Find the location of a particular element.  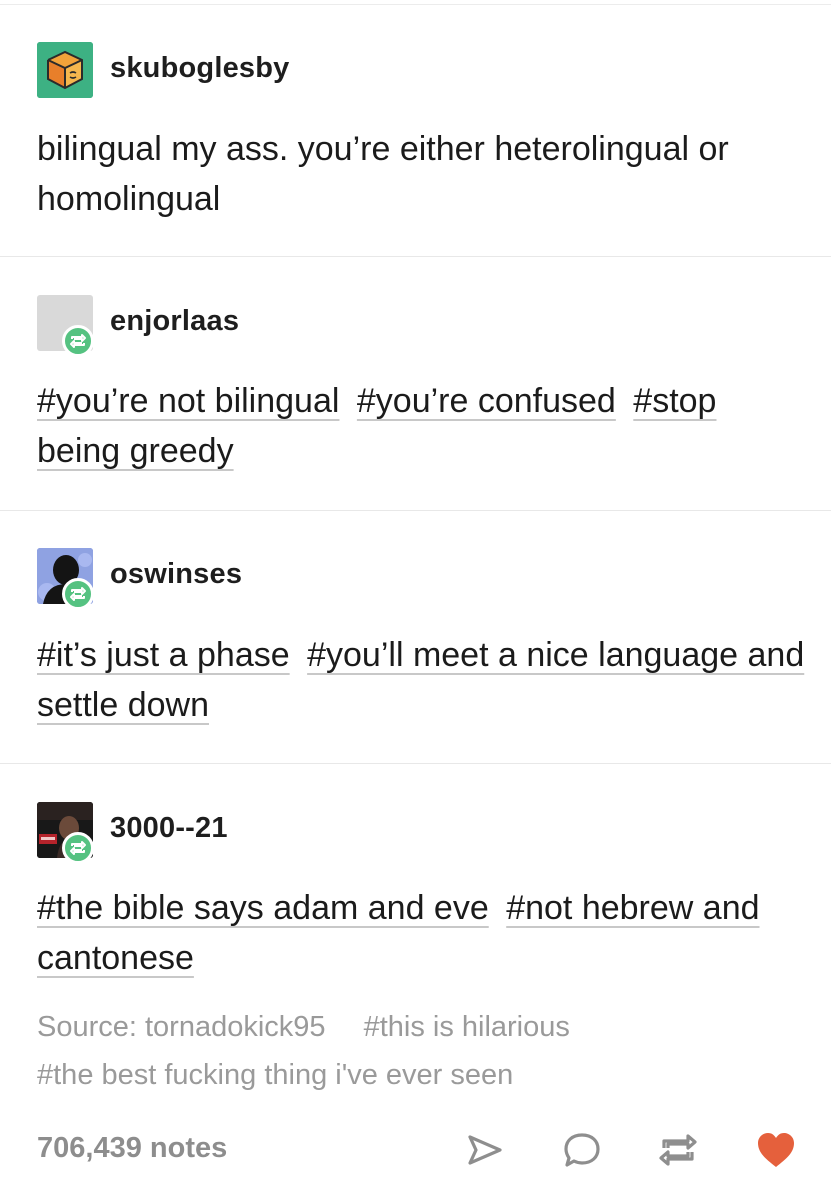

username: skuboglesby is located at coordinates (199, 68).